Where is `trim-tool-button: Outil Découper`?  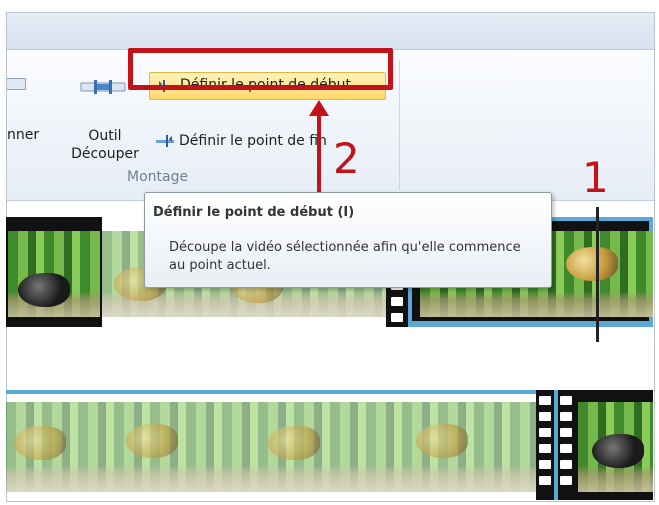
trim-tool-button: Outil Découper is located at coordinates (105, 145).